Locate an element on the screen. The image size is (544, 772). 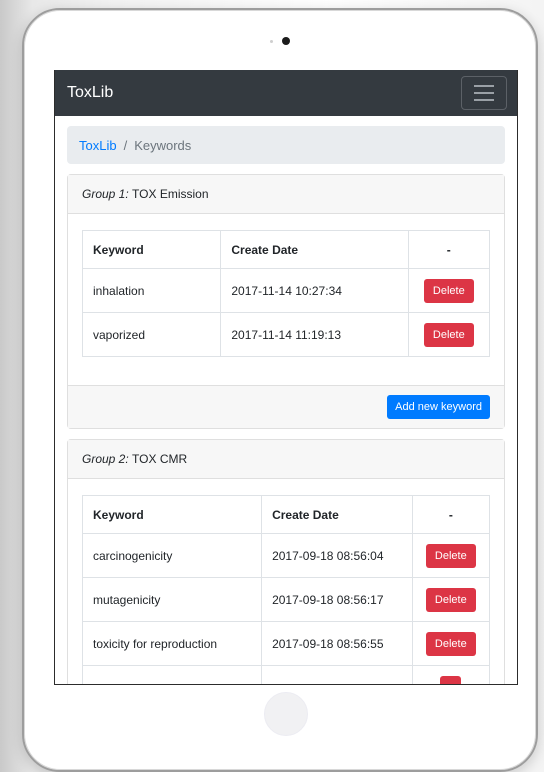
delete-button is located at coordinates (451, 679).